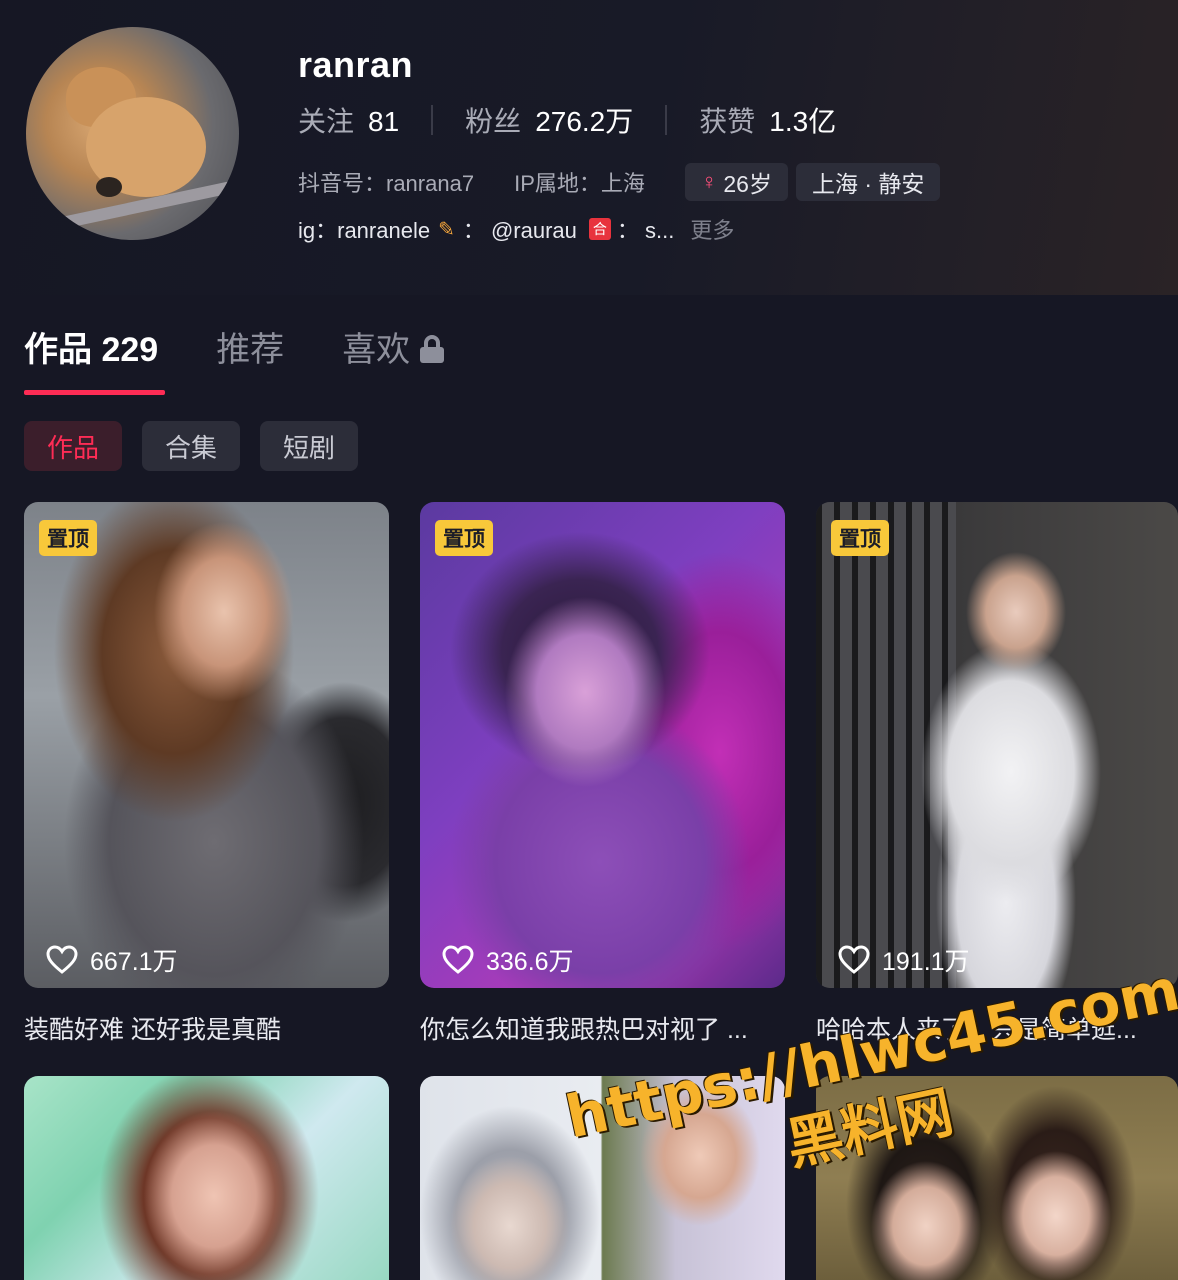 The height and width of the screenshot is (1280, 1178). What do you see at coordinates (191, 446) in the screenshot?
I see `chip-collections: 合集` at bounding box center [191, 446].